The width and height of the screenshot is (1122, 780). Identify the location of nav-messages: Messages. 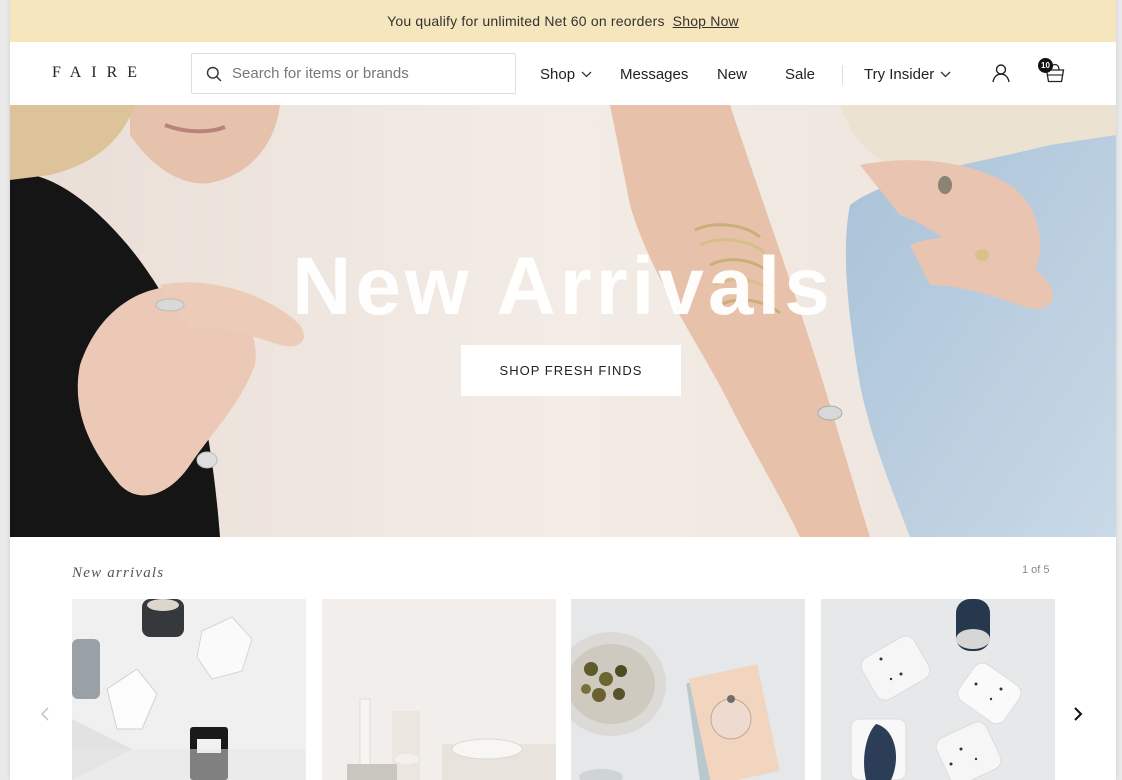
(654, 74).